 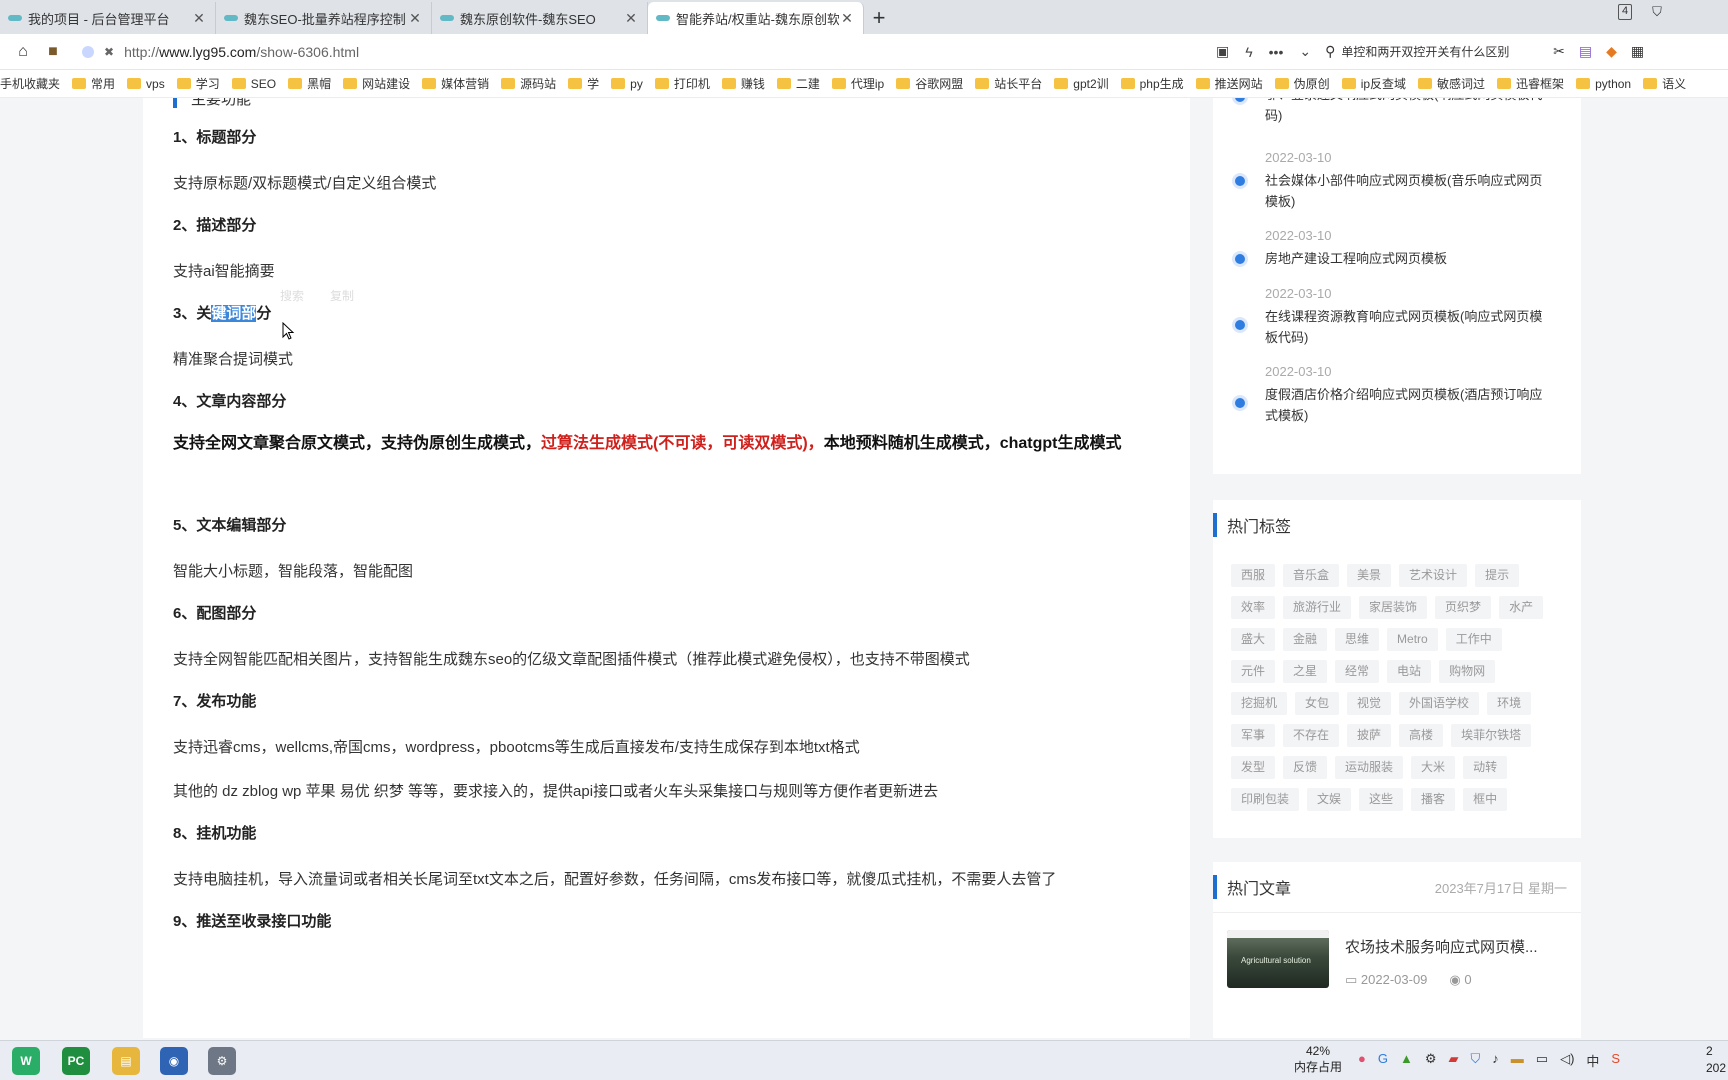 I want to click on bookmark-item: 学, so click(x=583, y=83).